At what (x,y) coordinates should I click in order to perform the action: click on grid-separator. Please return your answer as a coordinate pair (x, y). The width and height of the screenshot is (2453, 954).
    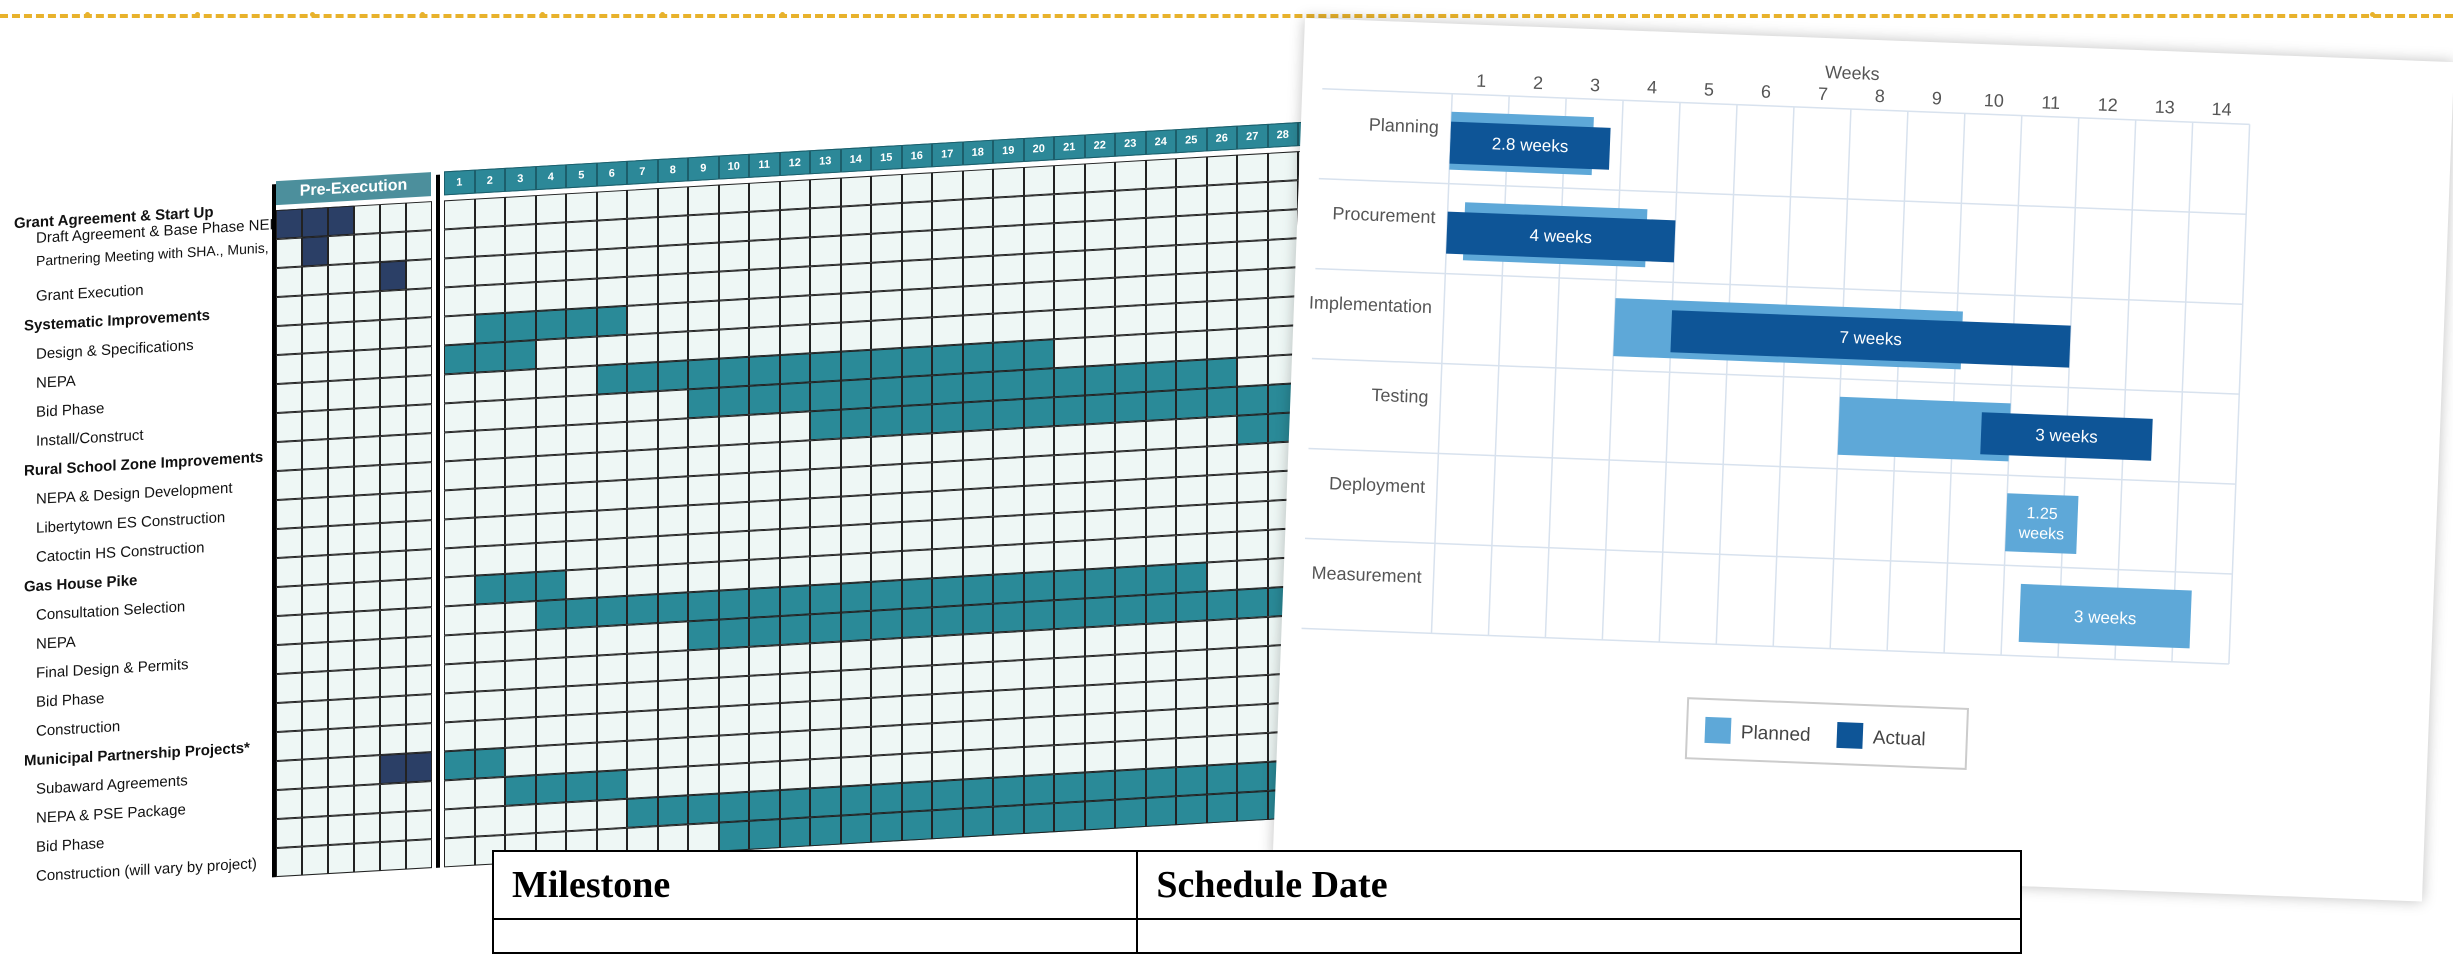
    Looking at the image, I should click on (274, 531).